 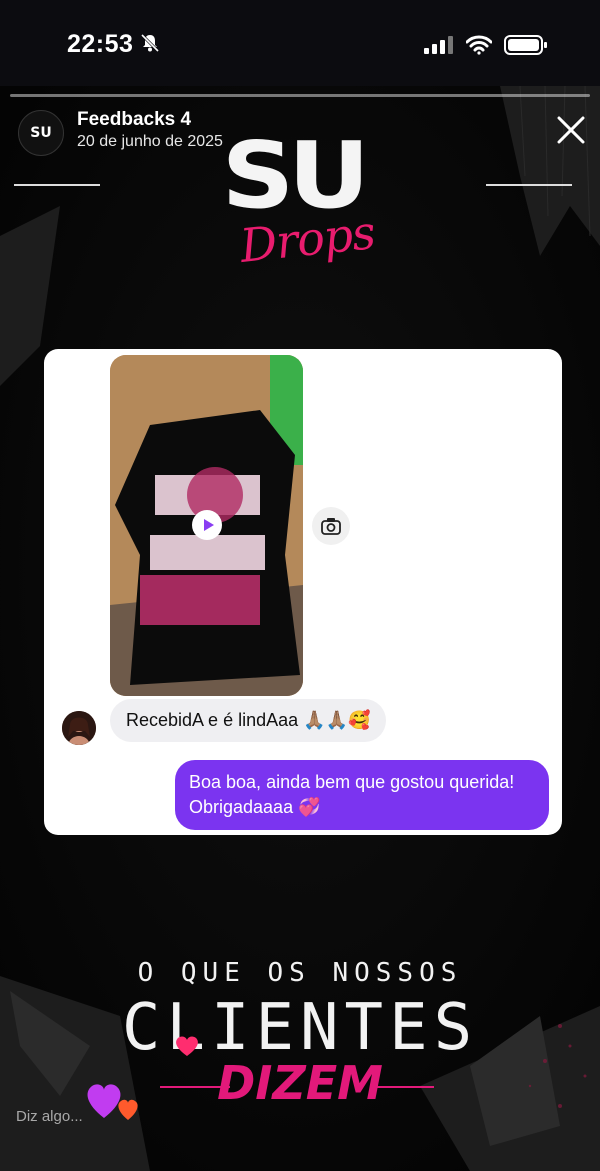 What do you see at coordinates (300, 43) in the screenshot?
I see `status-bar: 22:53` at bounding box center [300, 43].